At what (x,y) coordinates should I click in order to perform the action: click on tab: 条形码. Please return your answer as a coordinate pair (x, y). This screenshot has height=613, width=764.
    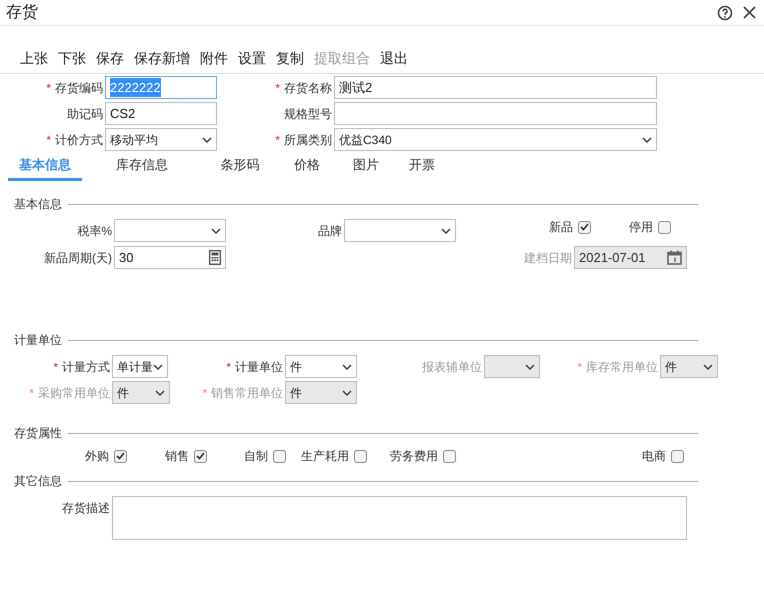
    Looking at the image, I should click on (240, 168).